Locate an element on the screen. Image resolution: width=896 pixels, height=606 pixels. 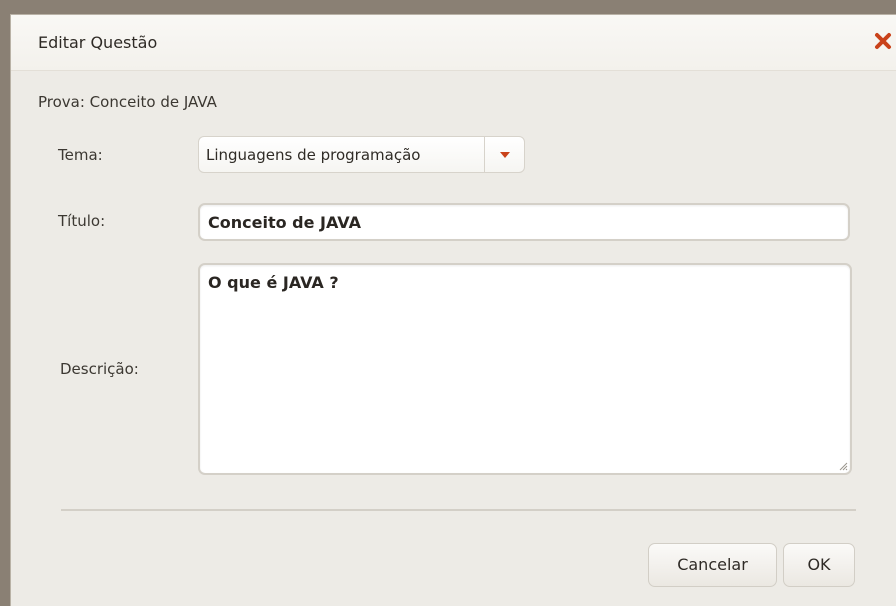
dialog-title: Editar Questão is located at coordinates (98, 42).